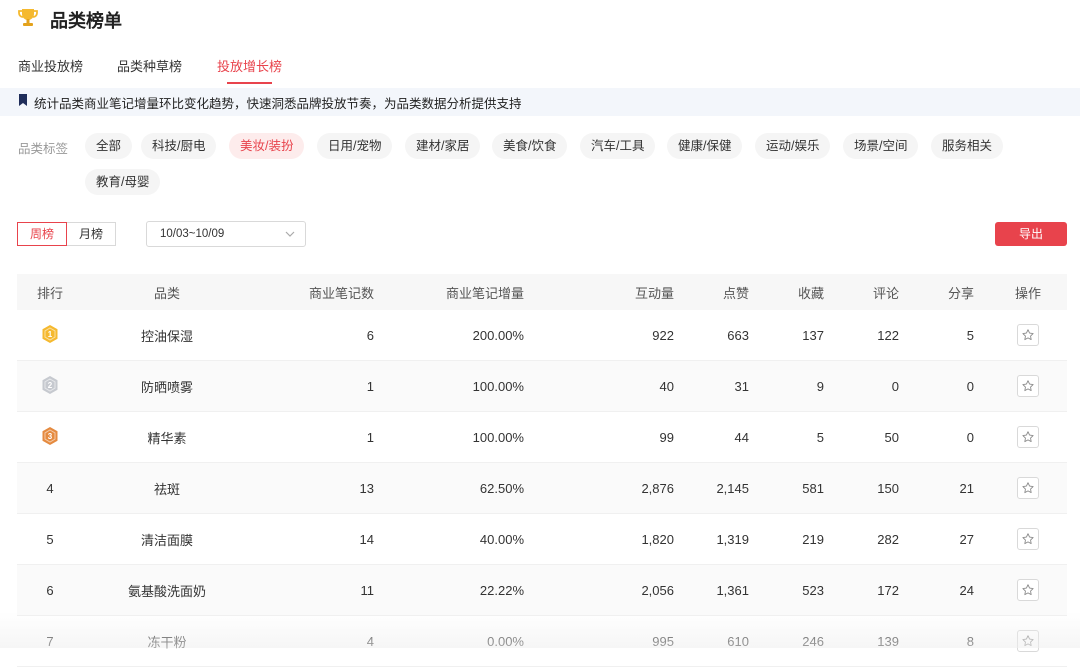 The image size is (1080, 667). What do you see at coordinates (367, 590) in the screenshot?
I see `notes-cell: 11` at bounding box center [367, 590].